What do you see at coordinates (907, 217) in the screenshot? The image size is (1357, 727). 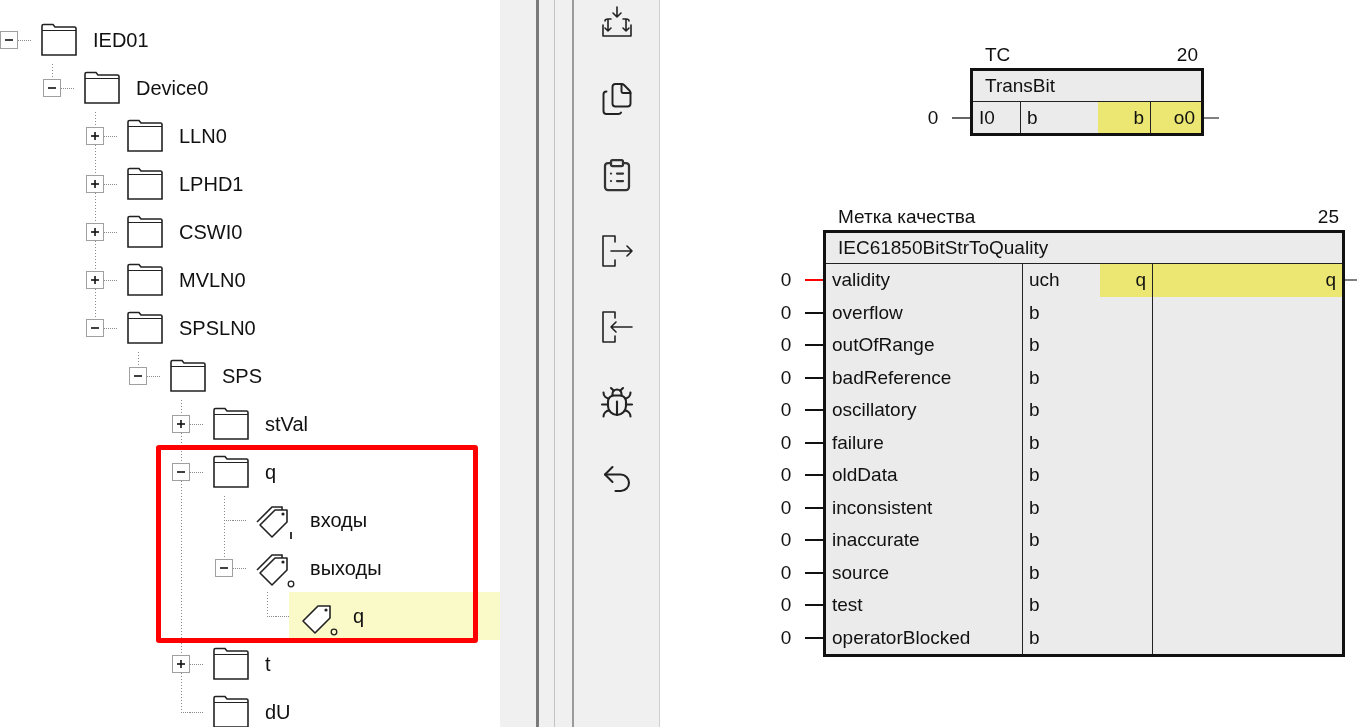 I see `block-caption: Метка качества` at bounding box center [907, 217].